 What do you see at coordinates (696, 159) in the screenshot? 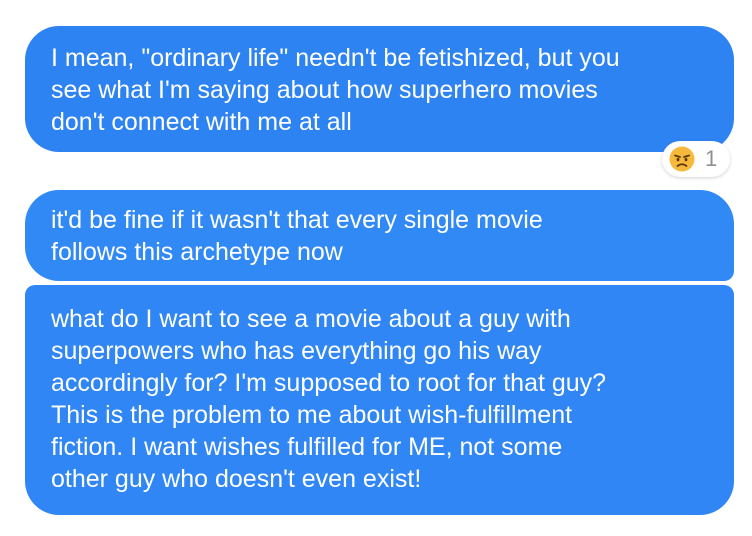
I see `reaction-badge: 1` at bounding box center [696, 159].